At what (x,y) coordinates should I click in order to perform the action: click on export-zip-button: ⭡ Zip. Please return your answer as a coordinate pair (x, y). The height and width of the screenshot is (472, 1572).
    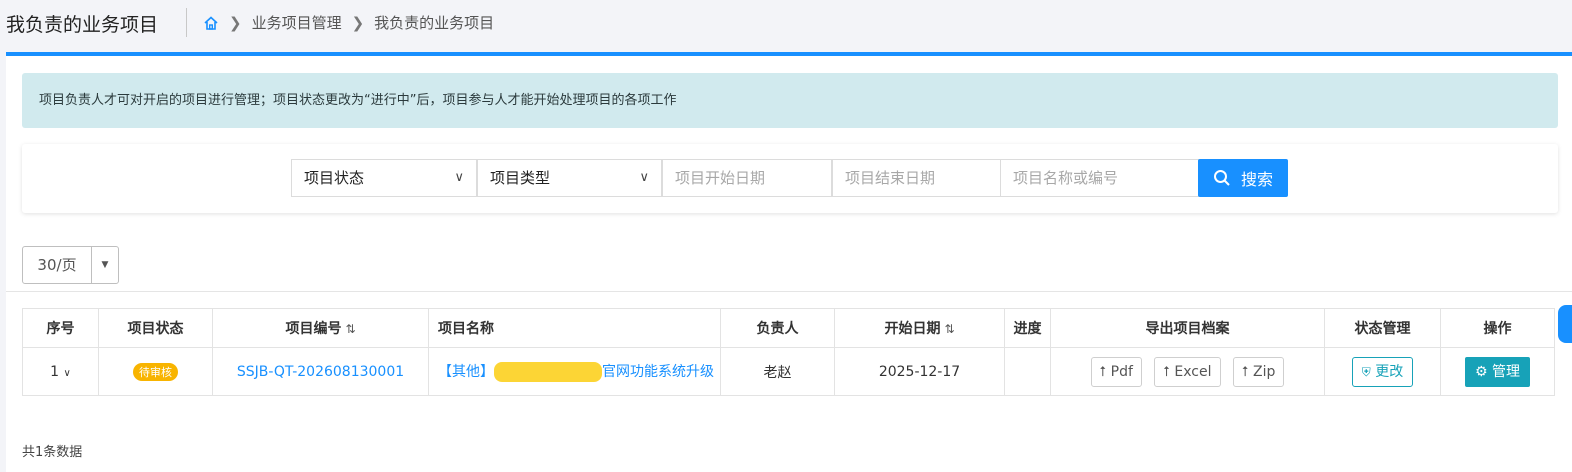
    Looking at the image, I should click on (1258, 371).